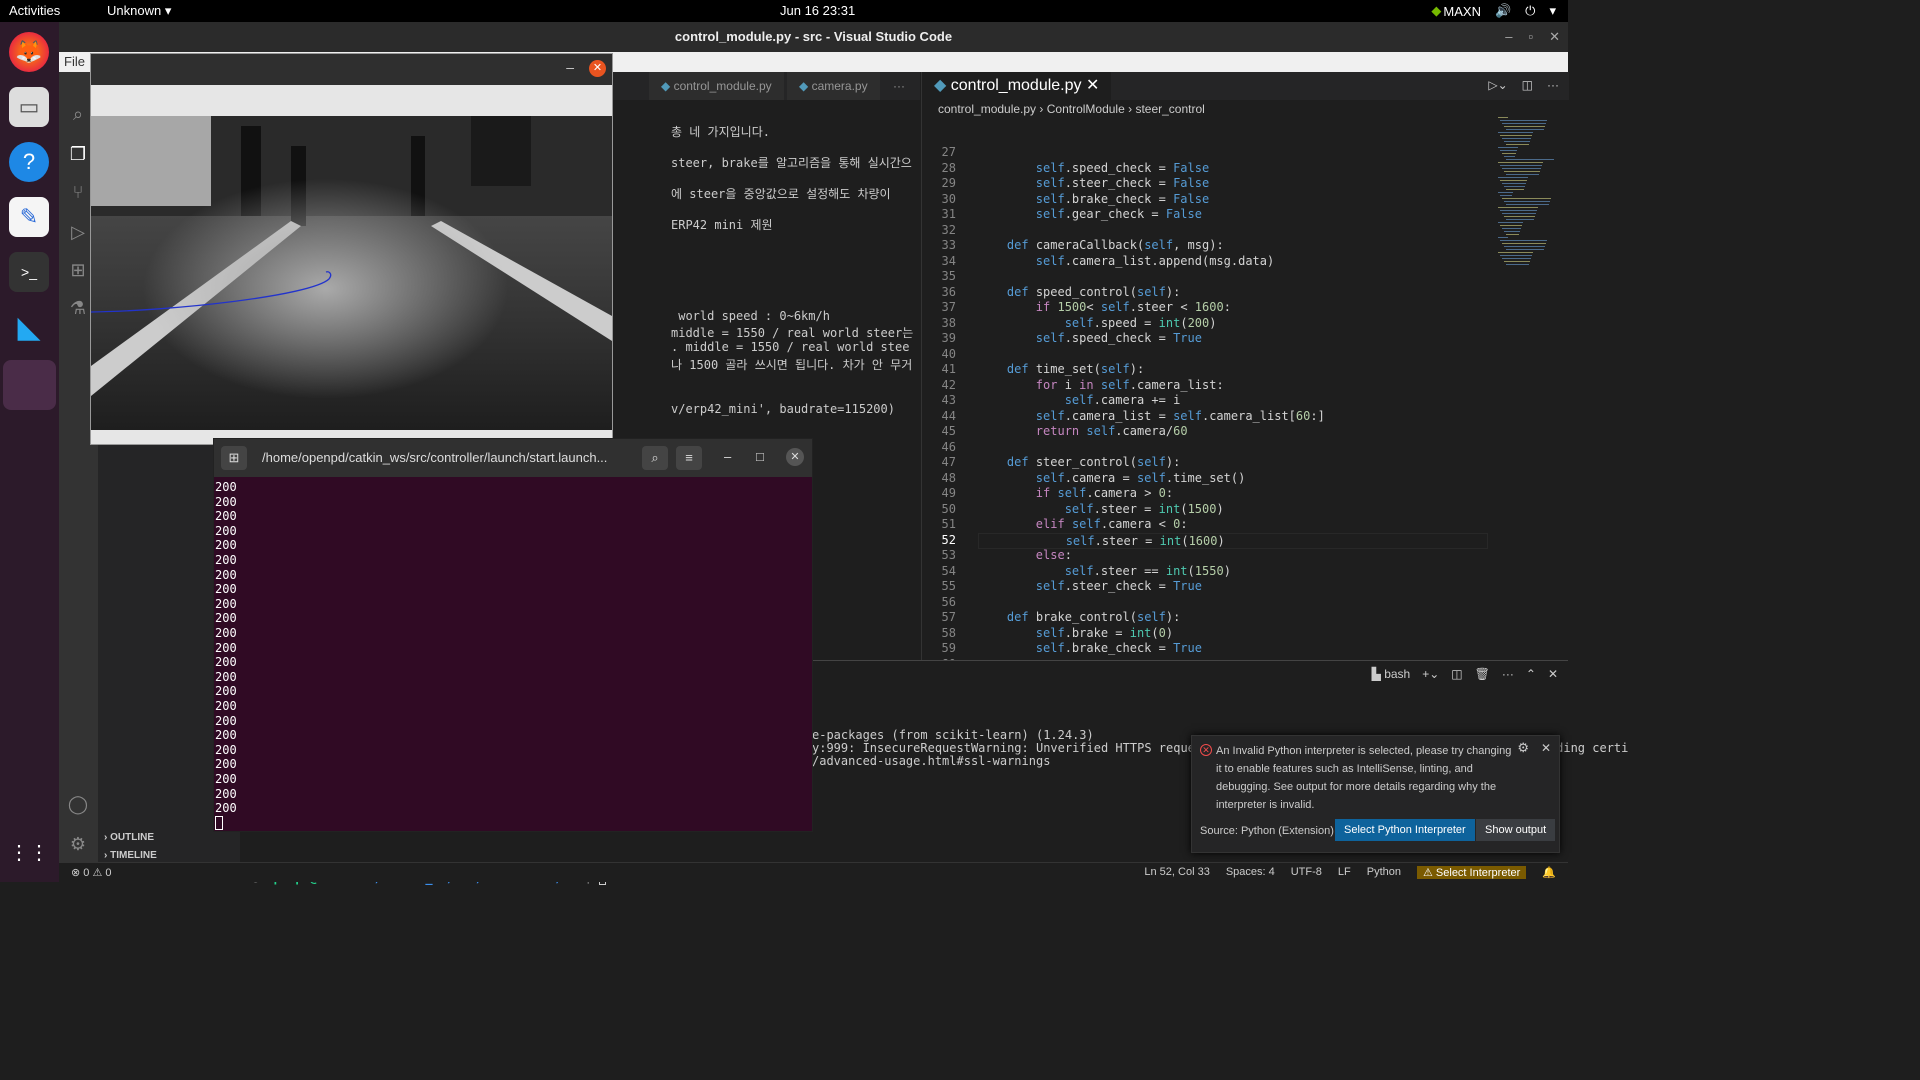  I want to click on select-interpreter-button: Select Python Interpreter, so click(1405, 830).